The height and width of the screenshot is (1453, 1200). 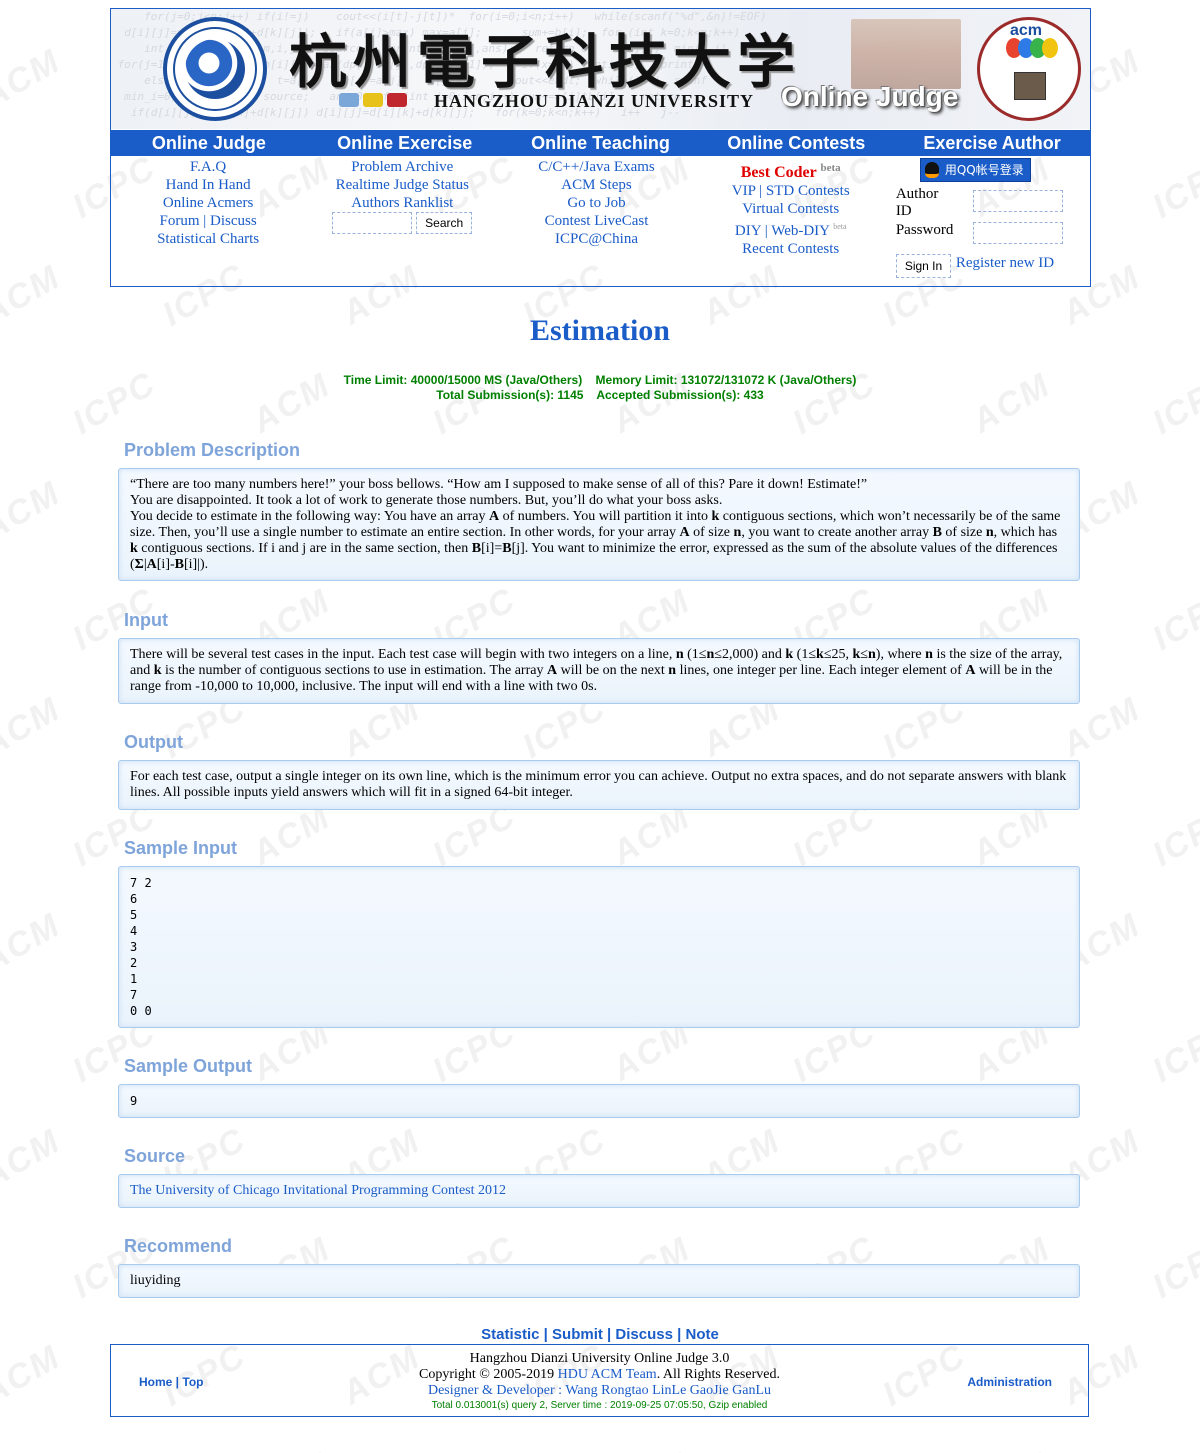 What do you see at coordinates (702, 1334) in the screenshot?
I see `note-link: Note` at bounding box center [702, 1334].